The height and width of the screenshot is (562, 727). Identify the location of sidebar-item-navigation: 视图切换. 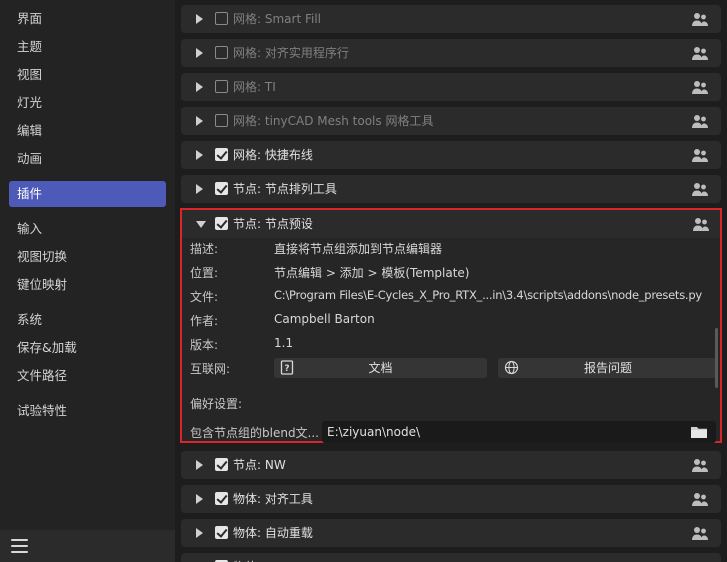
(87, 257).